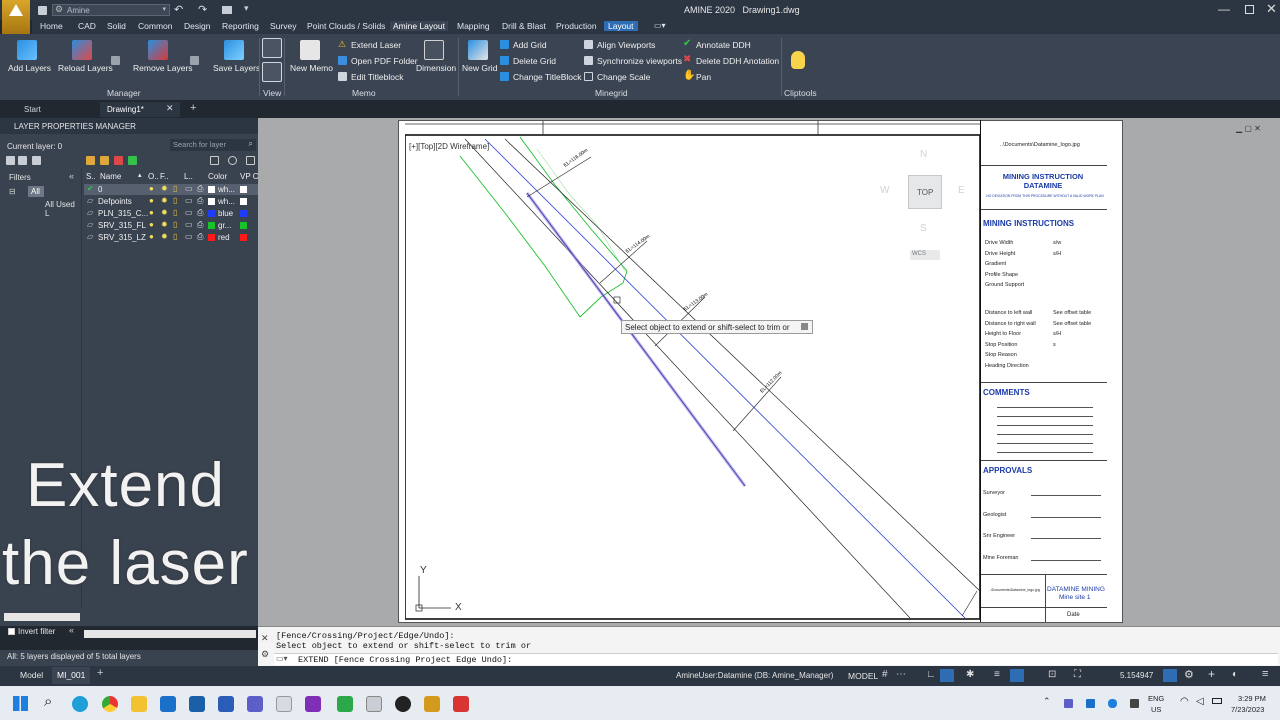  I want to click on col-lock: L.., so click(188, 176).